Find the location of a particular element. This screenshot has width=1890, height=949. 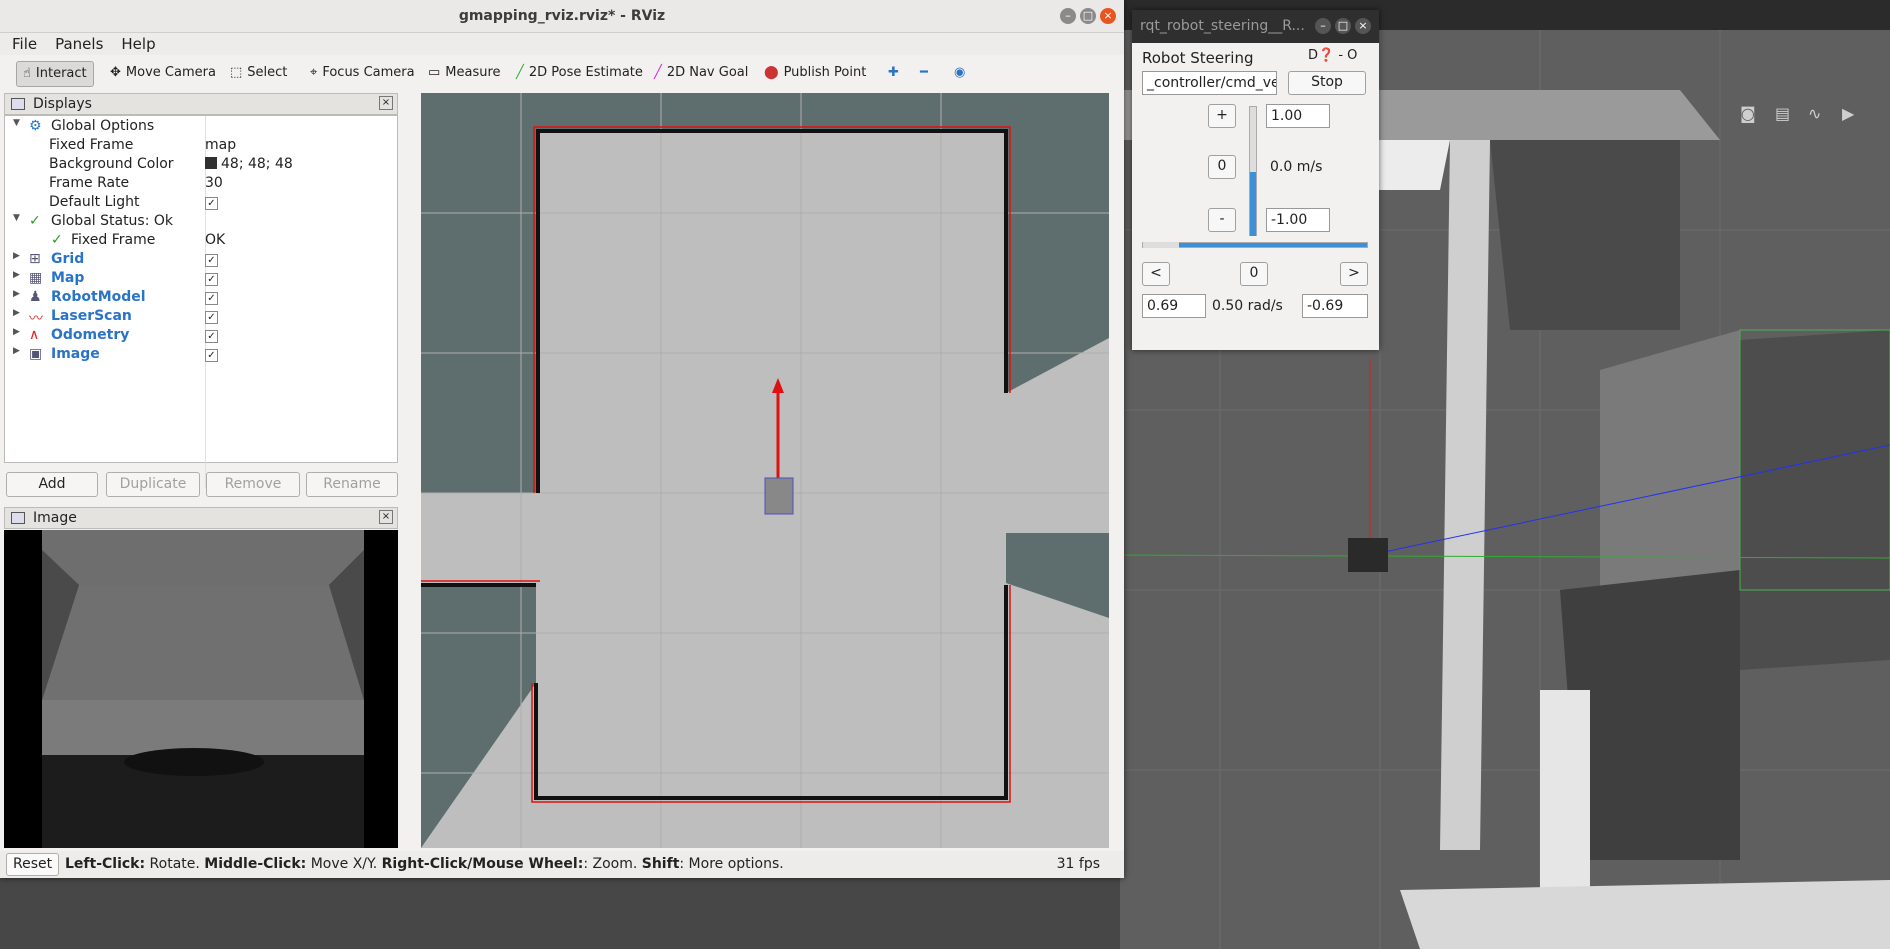

rviz-titlebar: gmapping_rviz.rviz* - RViz – □ × is located at coordinates (562, 16).